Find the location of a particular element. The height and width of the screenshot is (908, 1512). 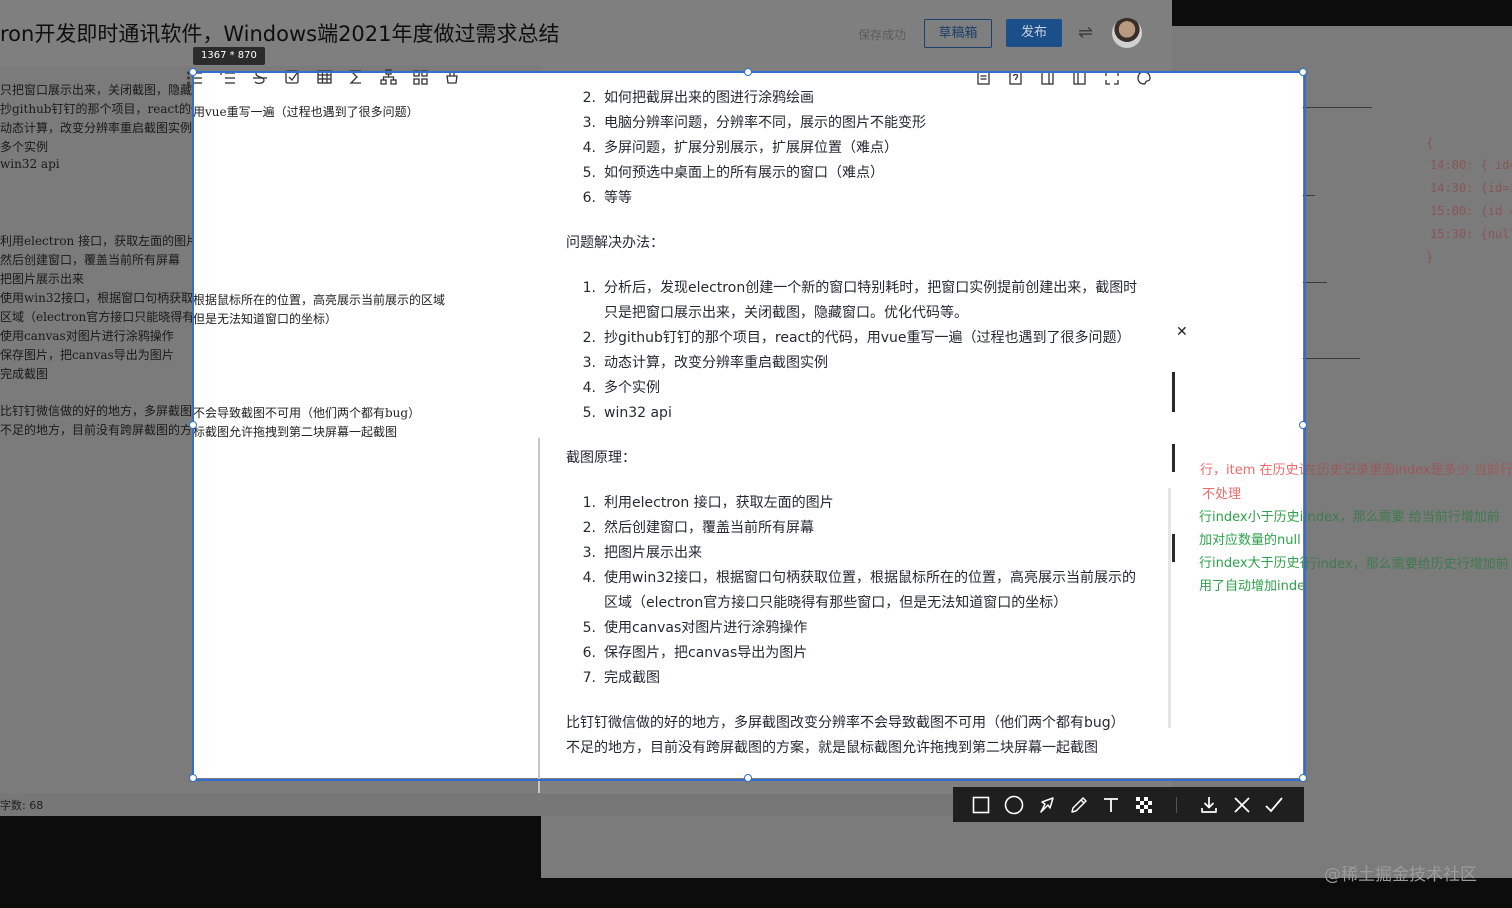

code-brace: { is located at coordinates (1430, 143).